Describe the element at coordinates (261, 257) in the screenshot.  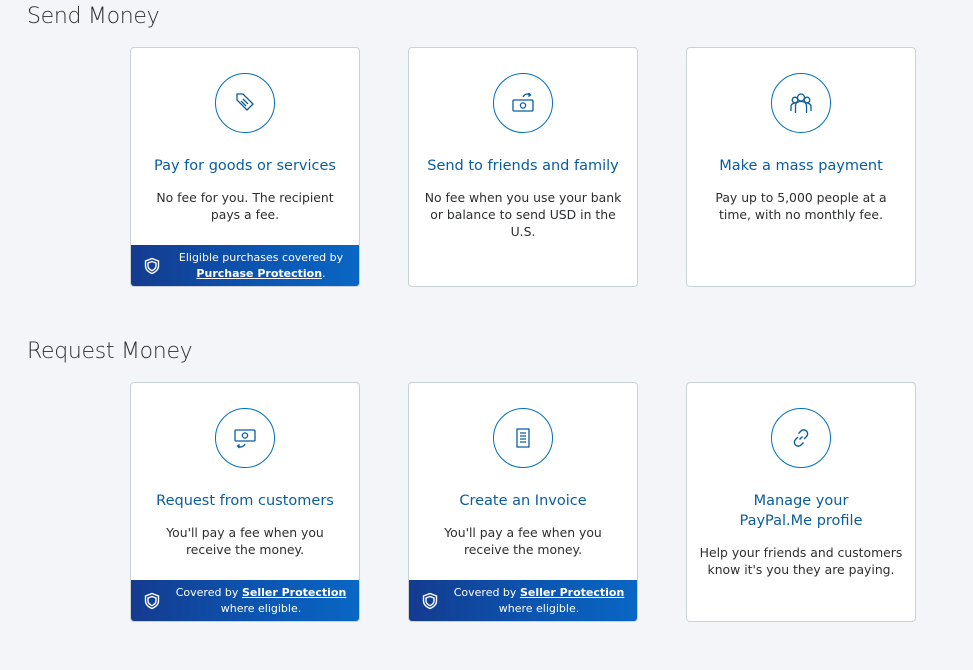
I see `banner-text: Eligible purchases covered by` at that location.